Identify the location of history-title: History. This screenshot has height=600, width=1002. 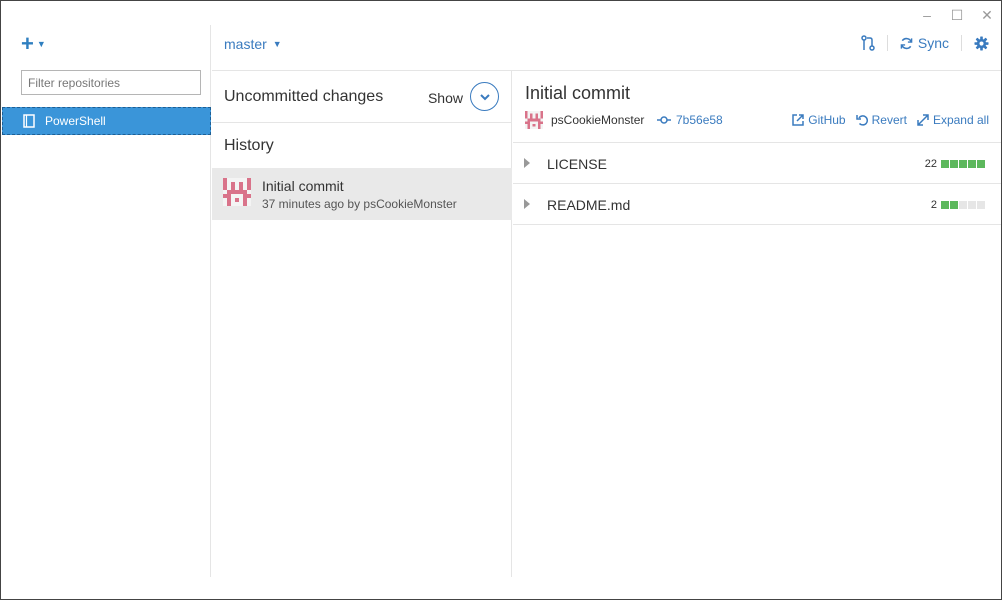
(249, 145).